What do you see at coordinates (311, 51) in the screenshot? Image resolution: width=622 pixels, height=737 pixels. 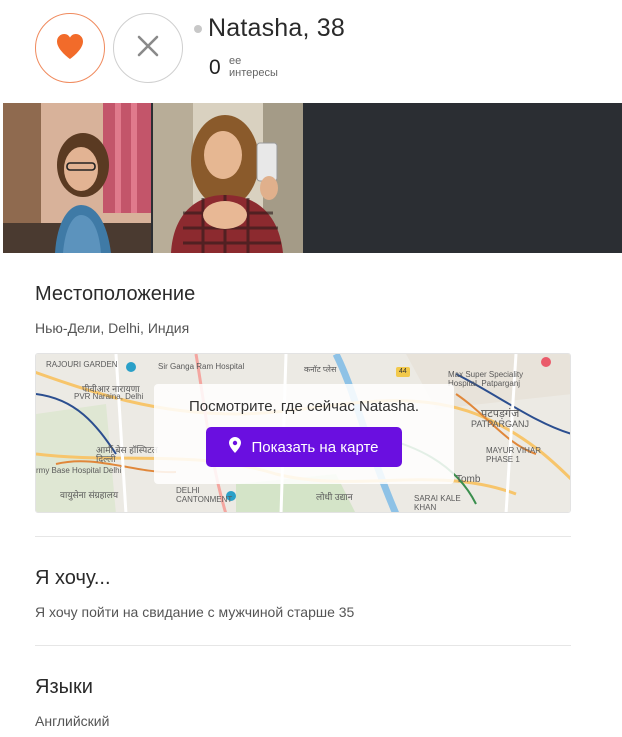 I see `profile-header: Natasha, 38 0 ее интересы` at bounding box center [311, 51].